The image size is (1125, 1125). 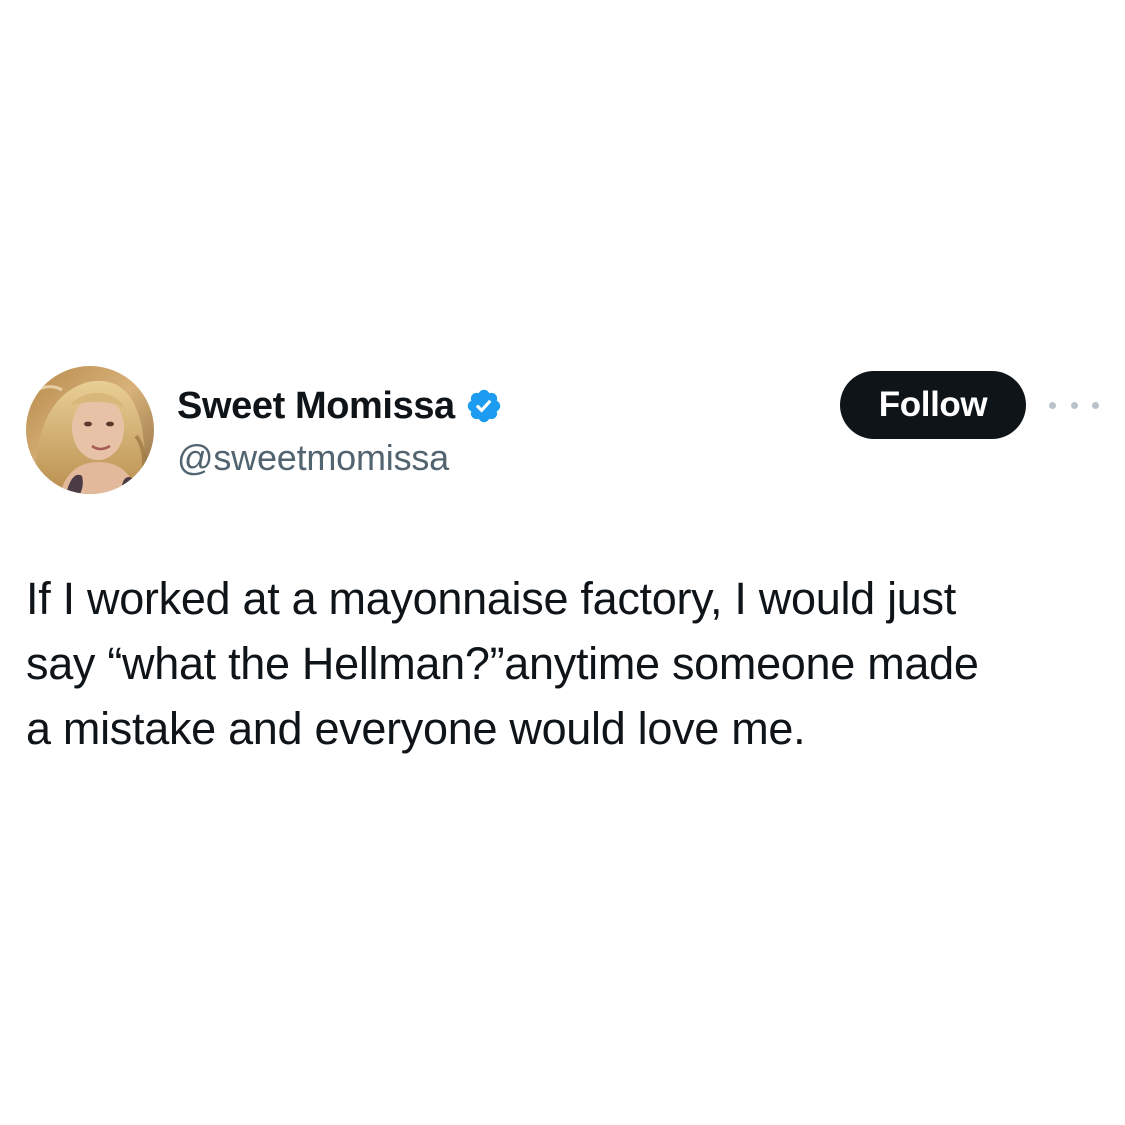 I want to click on display-name-row: Sweet Momissa, so click(x=340, y=406).